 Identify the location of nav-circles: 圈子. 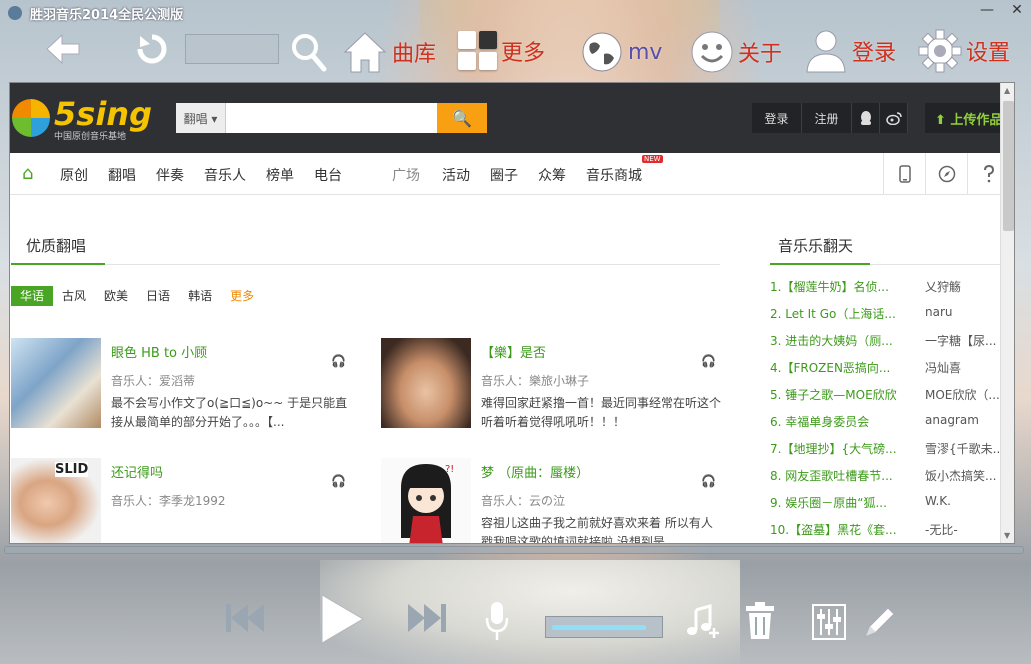
(504, 175).